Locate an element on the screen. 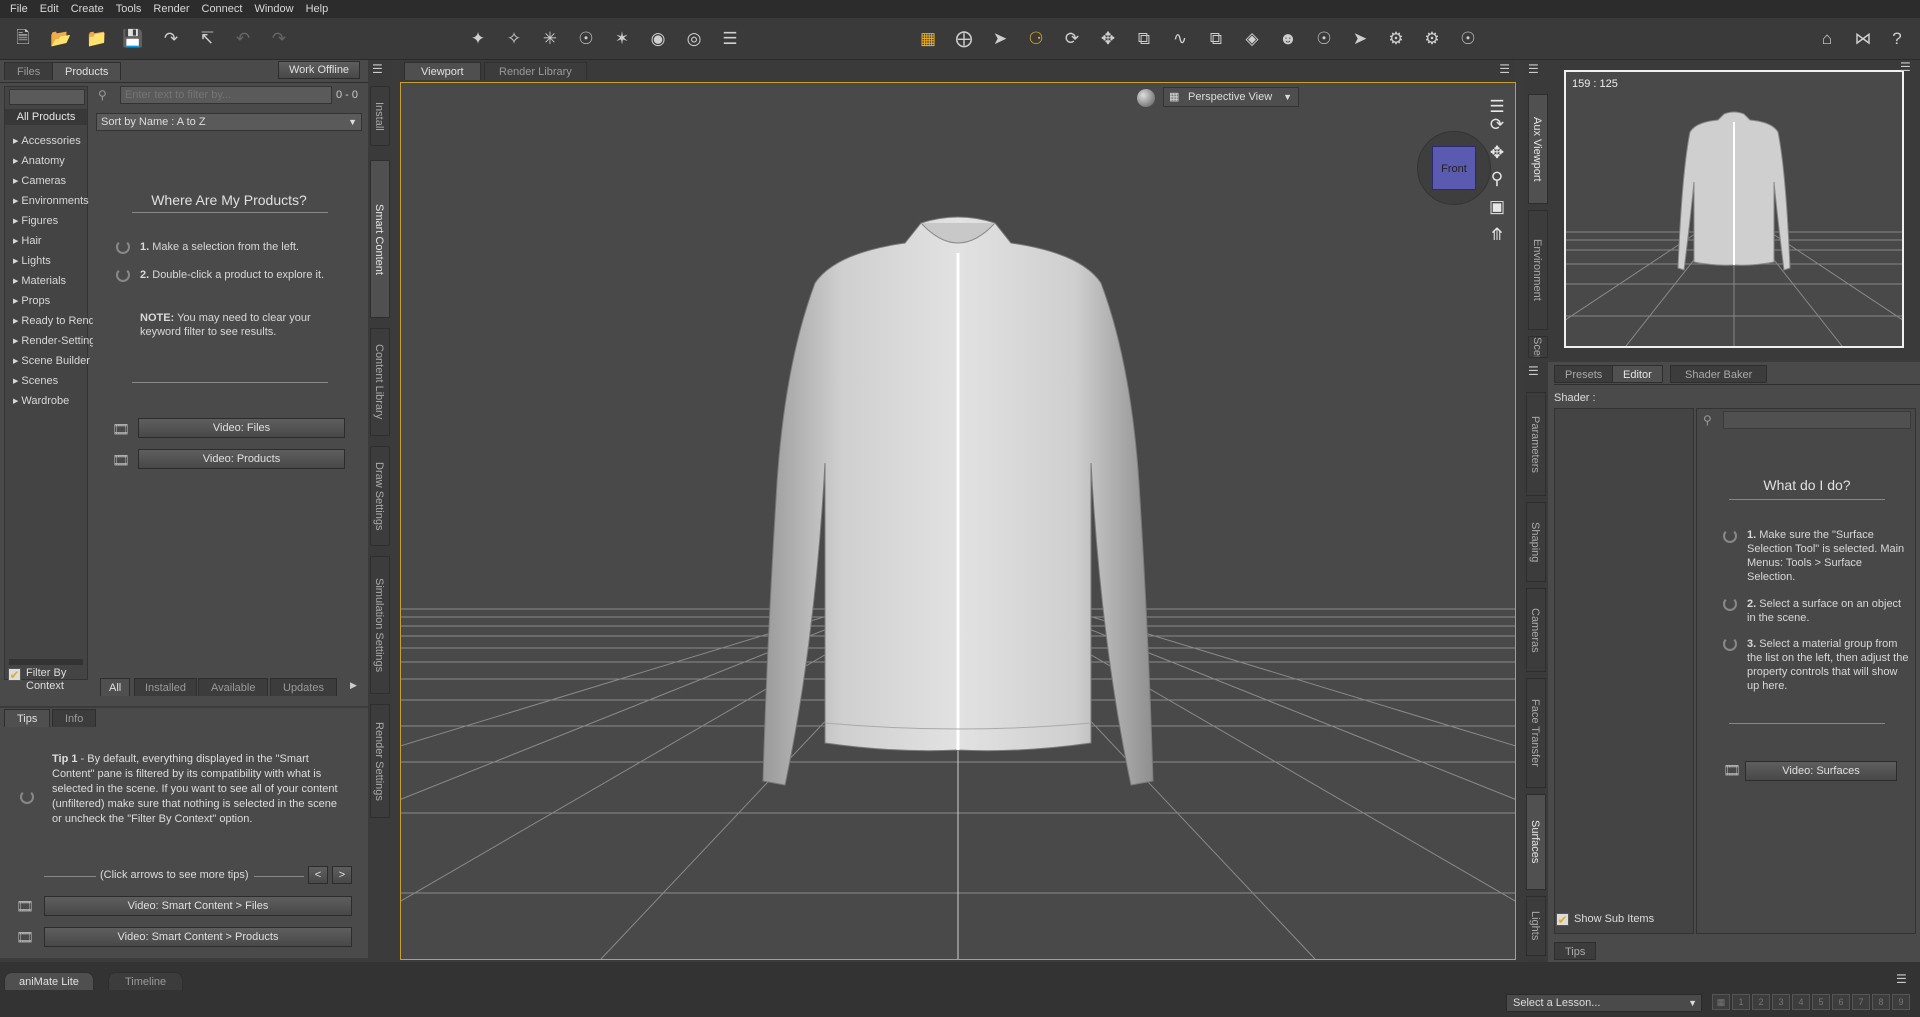 Image resolution: width=1920 pixels, height=1017 pixels. material-group-list is located at coordinates (1624, 671).